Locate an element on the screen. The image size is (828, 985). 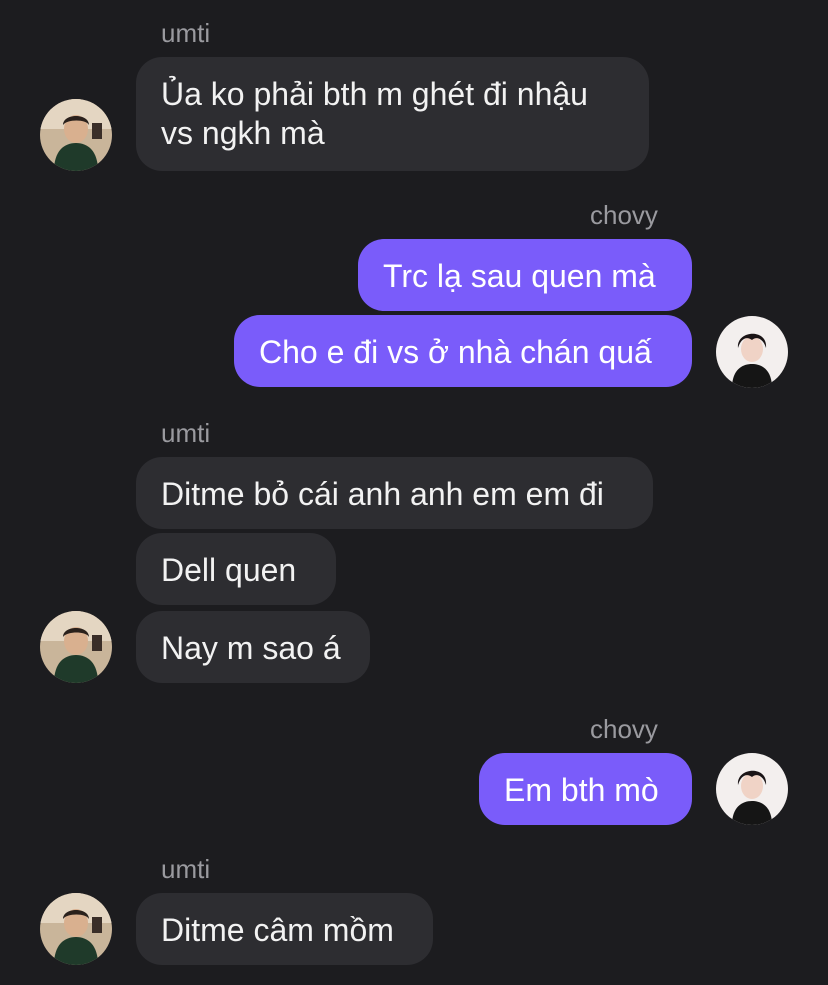
incoming-message: Ủa ko phải bth m ghét đi nhậu vs ngkh mà is located at coordinates (392, 114).